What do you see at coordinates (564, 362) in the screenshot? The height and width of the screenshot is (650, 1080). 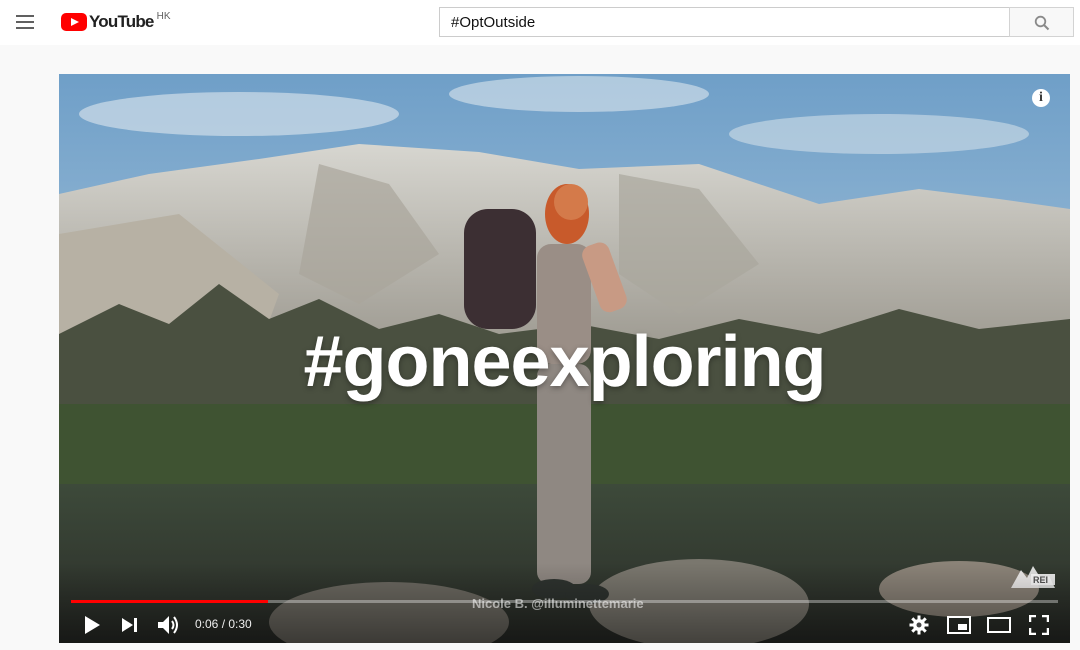 I see `video-overlay-title: #goneexploring` at bounding box center [564, 362].